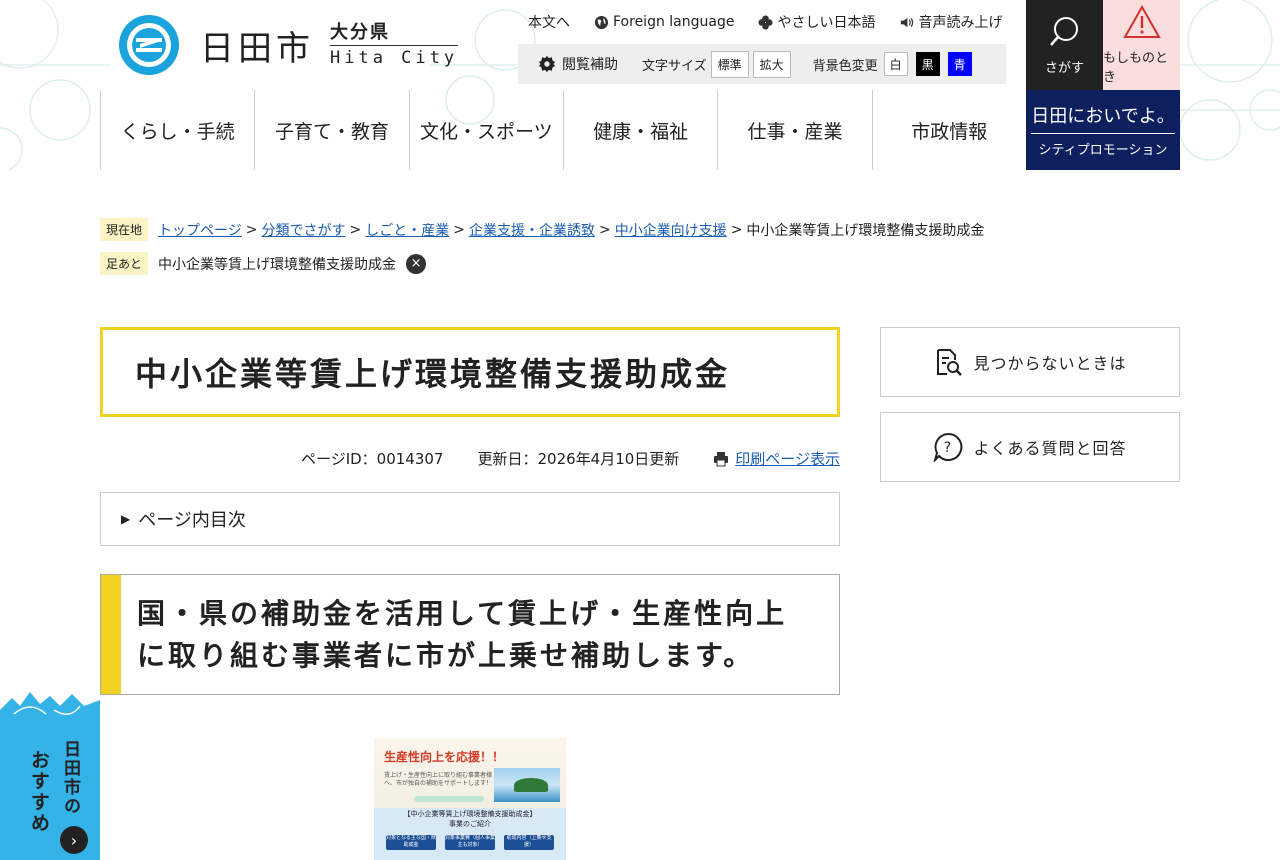 Image resolution: width=1280 pixels, height=860 pixels. I want to click on document-search-icon, so click(950, 362).